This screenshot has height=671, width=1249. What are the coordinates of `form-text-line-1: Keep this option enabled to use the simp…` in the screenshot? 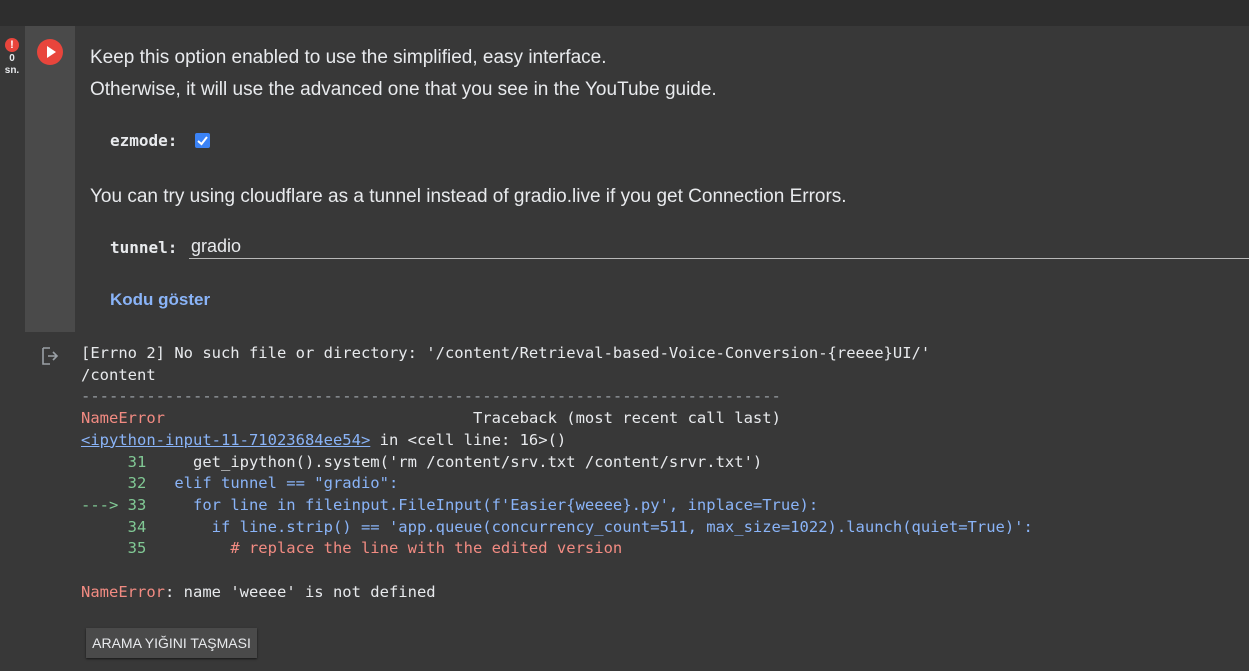 It's located at (348, 57).